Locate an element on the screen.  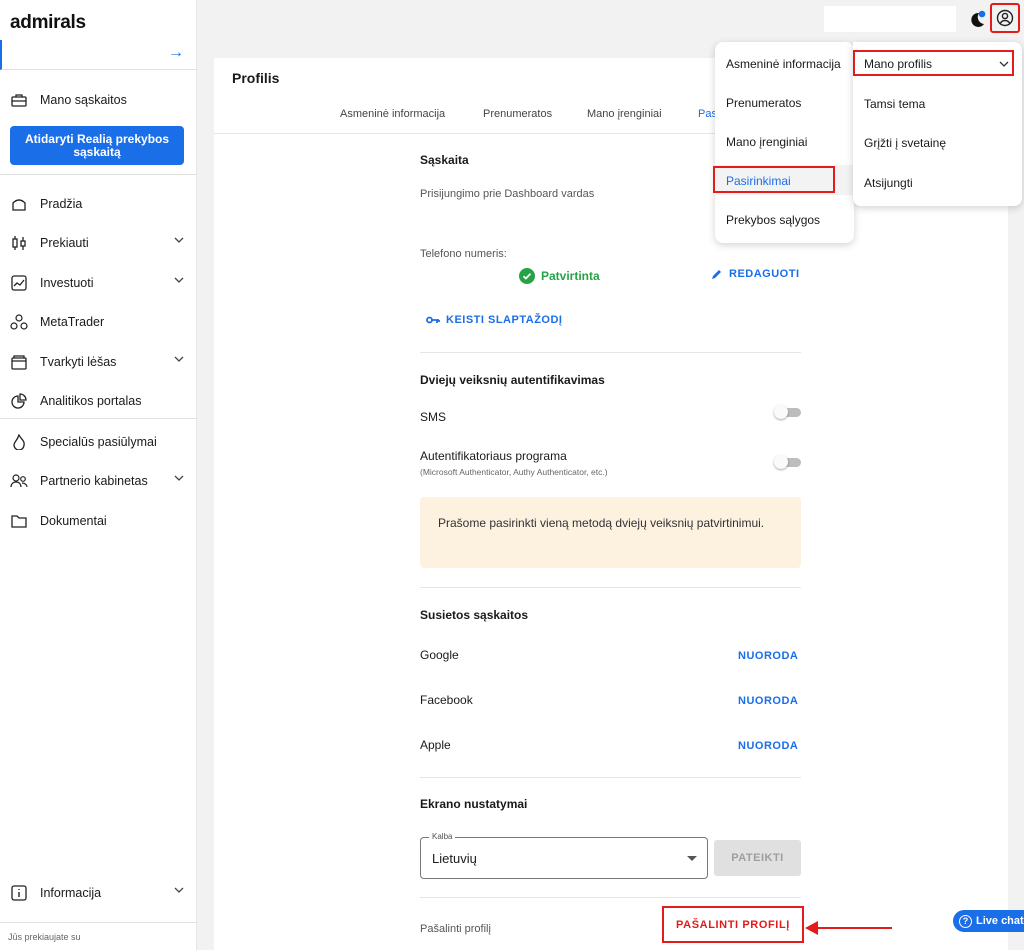
home-icon is located at coordinates (19, 204).